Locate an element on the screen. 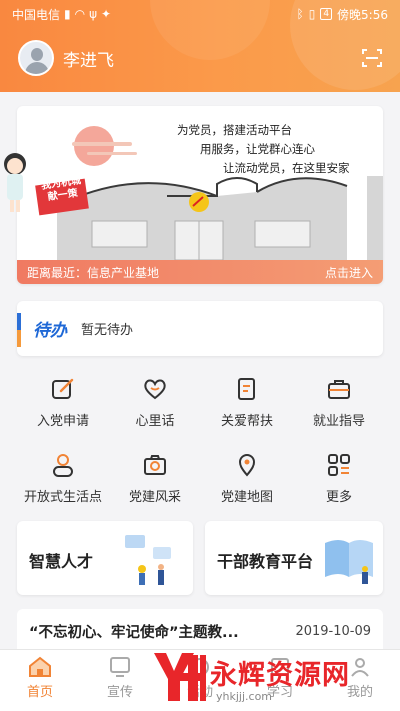 The height and width of the screenshot is (711, 400). slogan-line: 用服务，让党群心连心 is located at coordinates (257, 149).